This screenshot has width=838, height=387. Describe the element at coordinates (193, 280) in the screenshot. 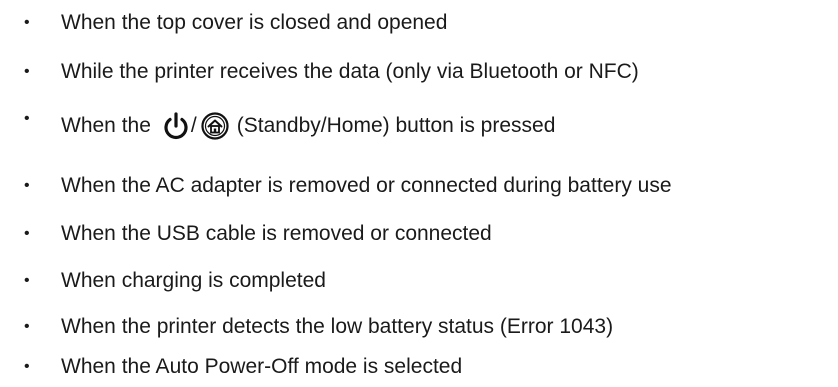

I see `list-item-text: When charging is completed` at that location.